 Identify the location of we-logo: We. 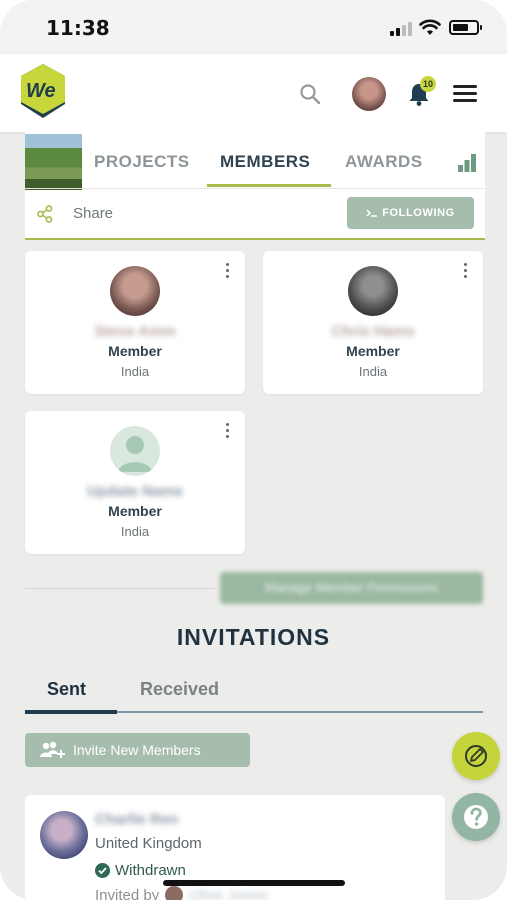
(43, 92).